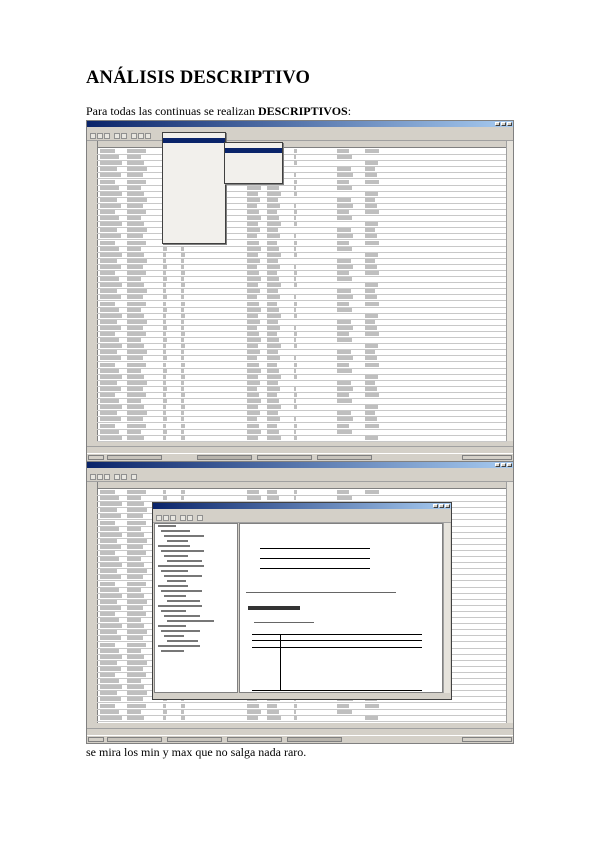 The height and width of the screenshot is (848, 599). What do you see at coordinates (441, 506) in the screenshot?
I see `viewer-window-buttons` at bounding box center [441, 506].